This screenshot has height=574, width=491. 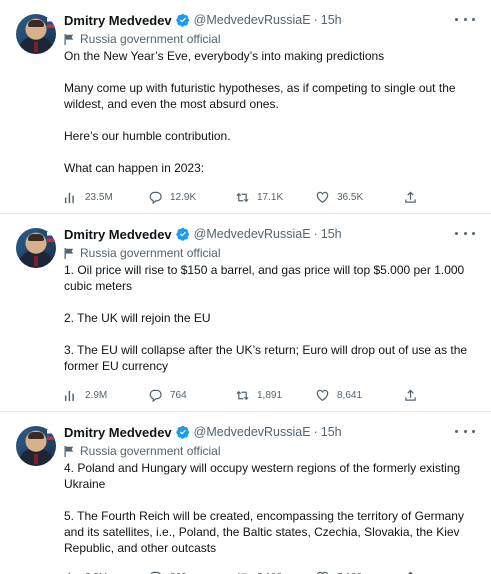 I want to click on tweet-paragraph: 2. The UK will rejoin the EU, so click(x=137, y=318).